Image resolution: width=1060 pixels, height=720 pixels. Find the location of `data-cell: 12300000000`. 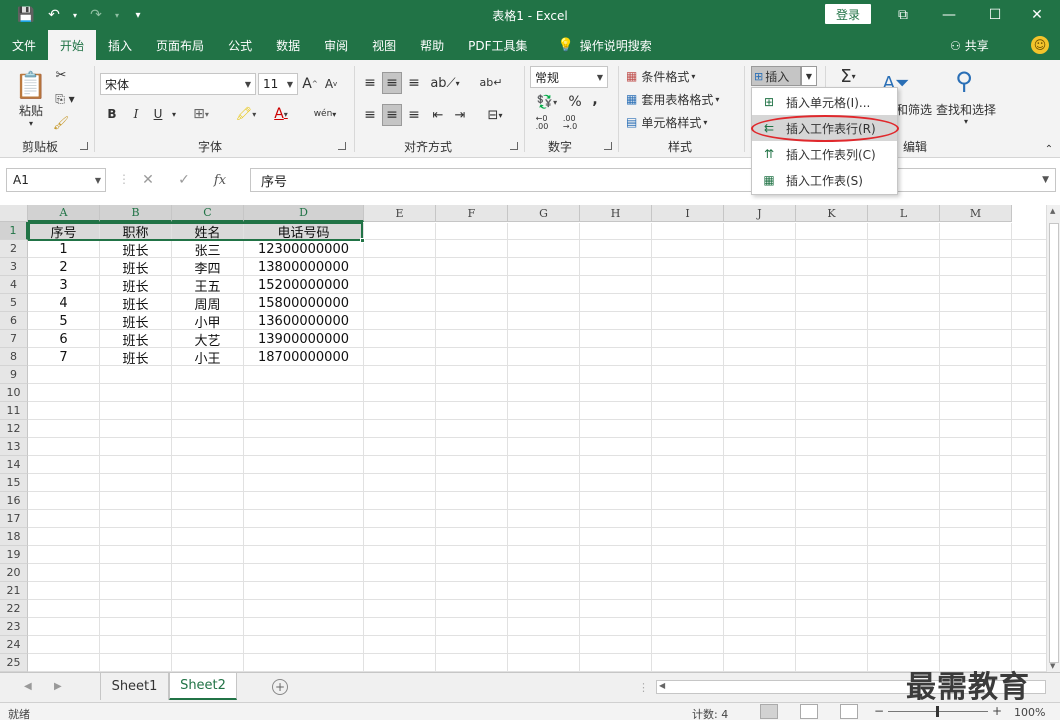

data-cell: 12300000000 is located at coordinates (303, 249).